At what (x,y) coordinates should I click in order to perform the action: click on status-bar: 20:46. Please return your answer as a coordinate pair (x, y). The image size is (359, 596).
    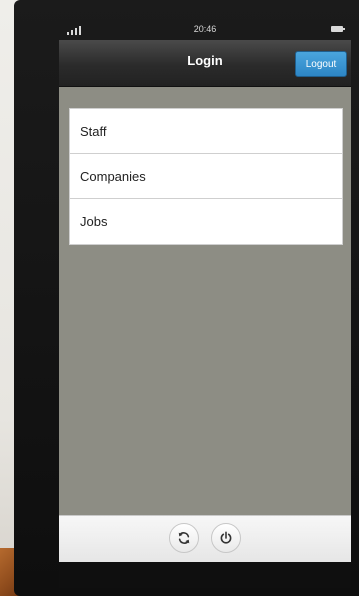
    Looking at the image, I should click on (205, 30).